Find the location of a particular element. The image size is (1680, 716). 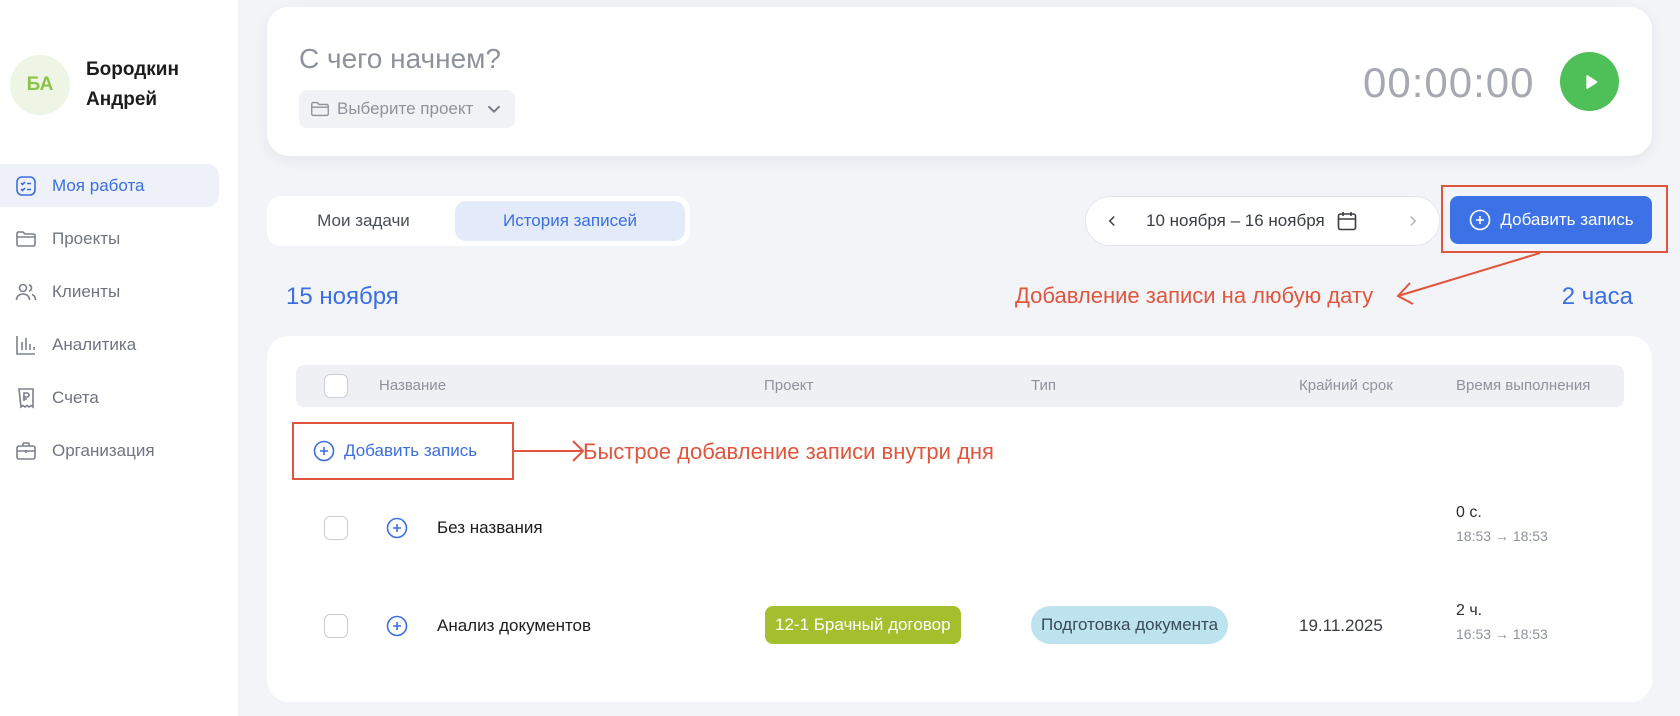

date-range-picker: 10 ноября – 16 ноября is located at coordinates (1262, 221).